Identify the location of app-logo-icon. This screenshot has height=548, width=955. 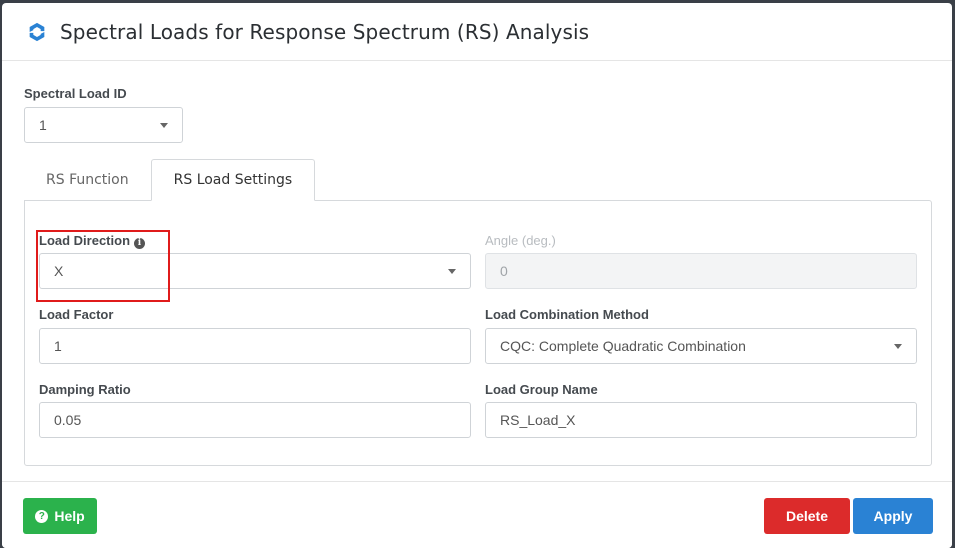
(37, 31).